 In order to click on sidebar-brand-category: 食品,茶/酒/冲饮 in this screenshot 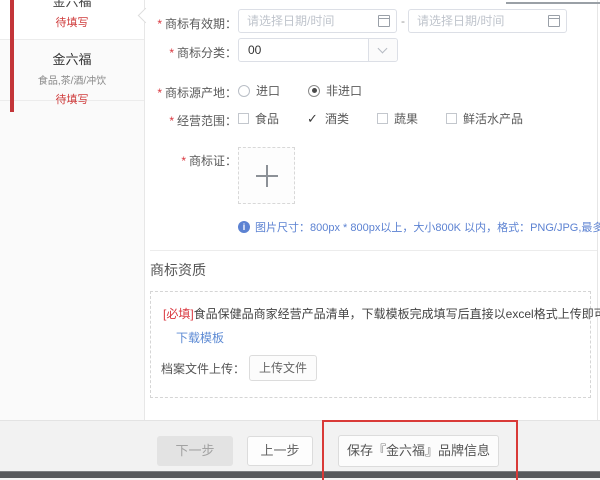, I will do `click(72, 81)`.